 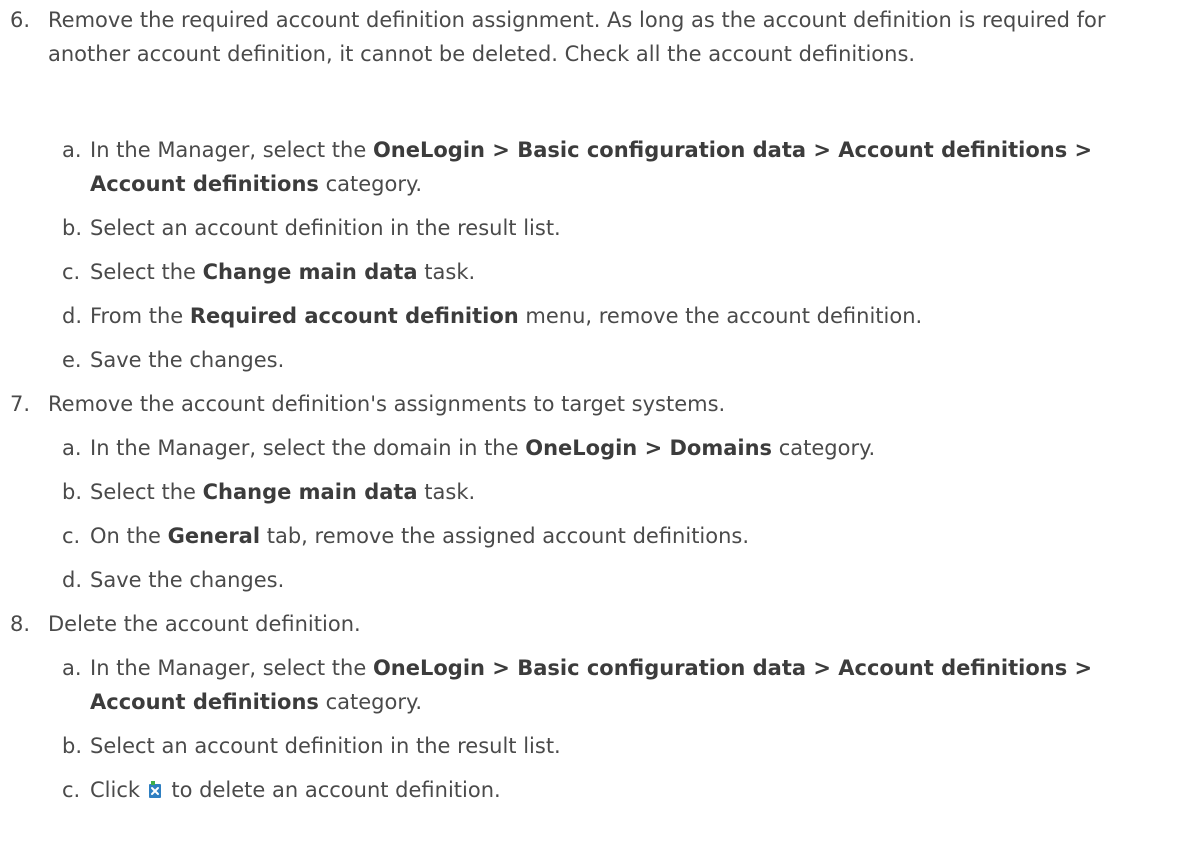 I want to click on menu-name: Required account definition, so click(x=354, y=316).